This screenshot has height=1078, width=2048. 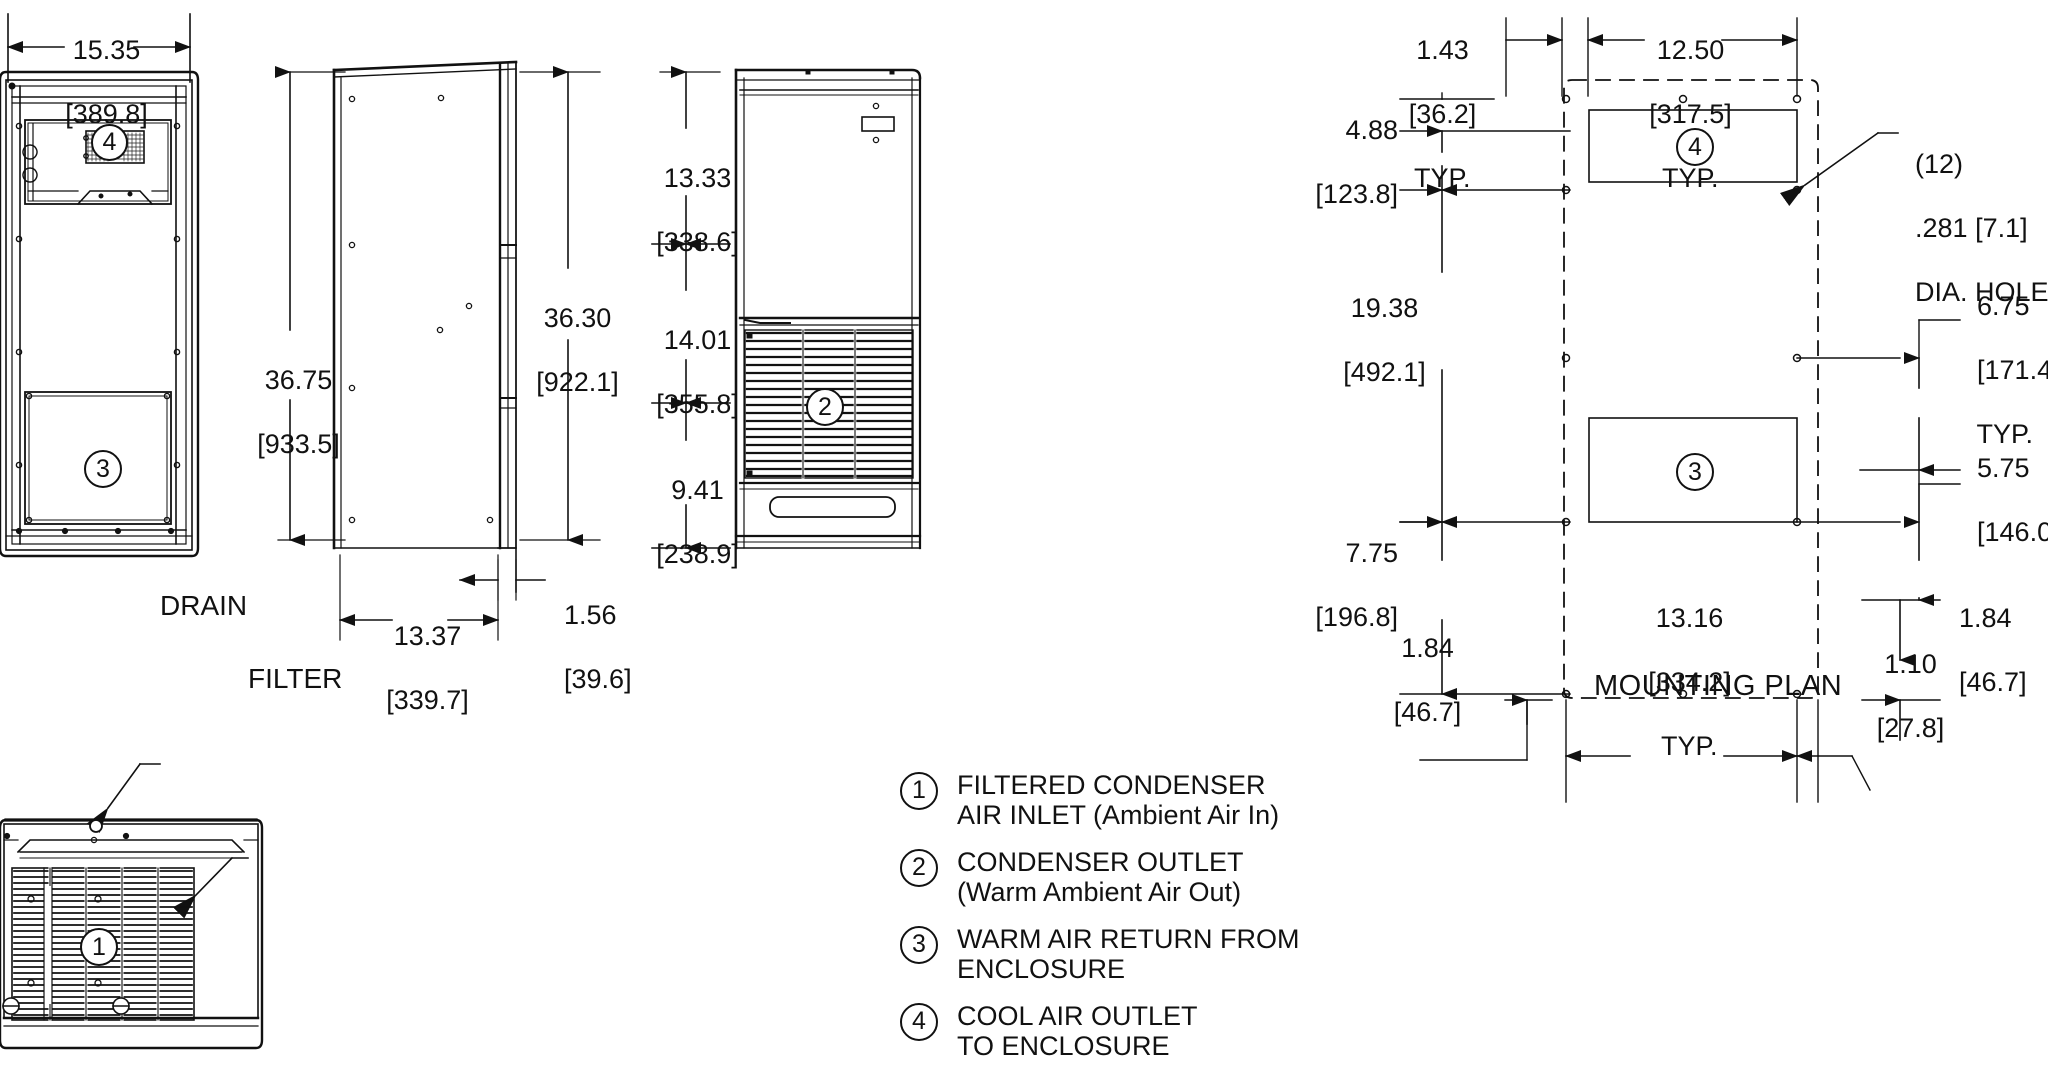 What do you see at coordinates (295, 678) in the screenshot?
I see `filter-label: FILTER` at bounding box center [295, 678].